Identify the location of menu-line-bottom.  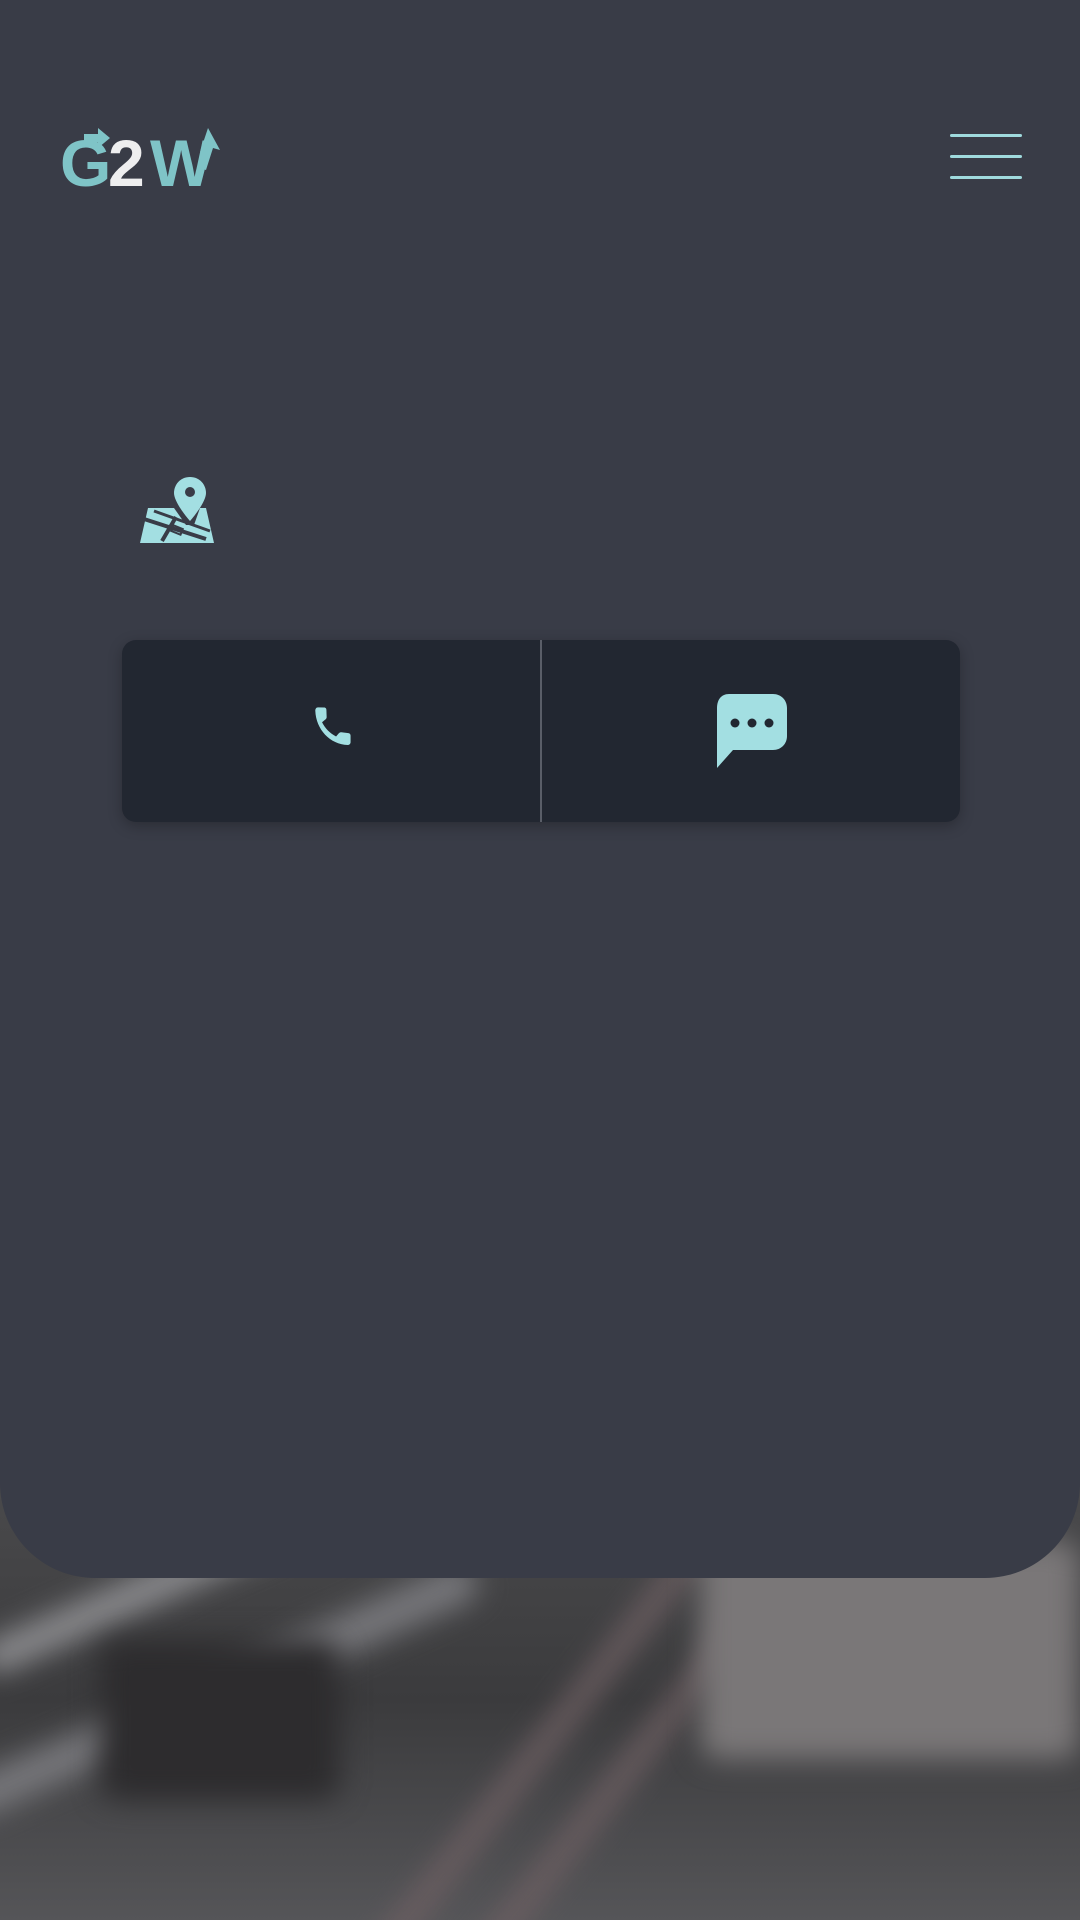
(986, 177).